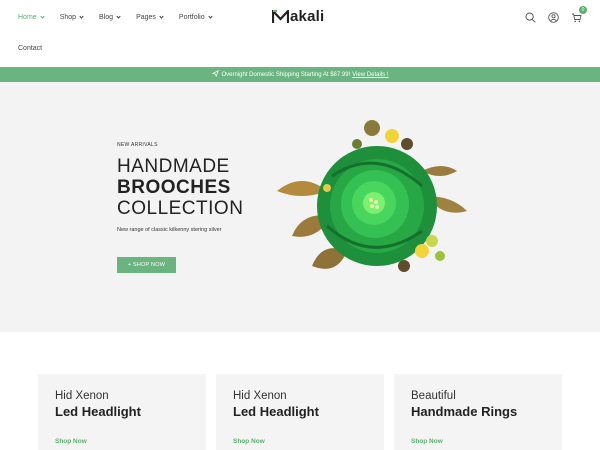 This screenshot has height=450, width=600. What do you see at coordinates (30, 48) in the screenshot?
I see `nav-item-contact: Contact` at bounding box center [30, 48].